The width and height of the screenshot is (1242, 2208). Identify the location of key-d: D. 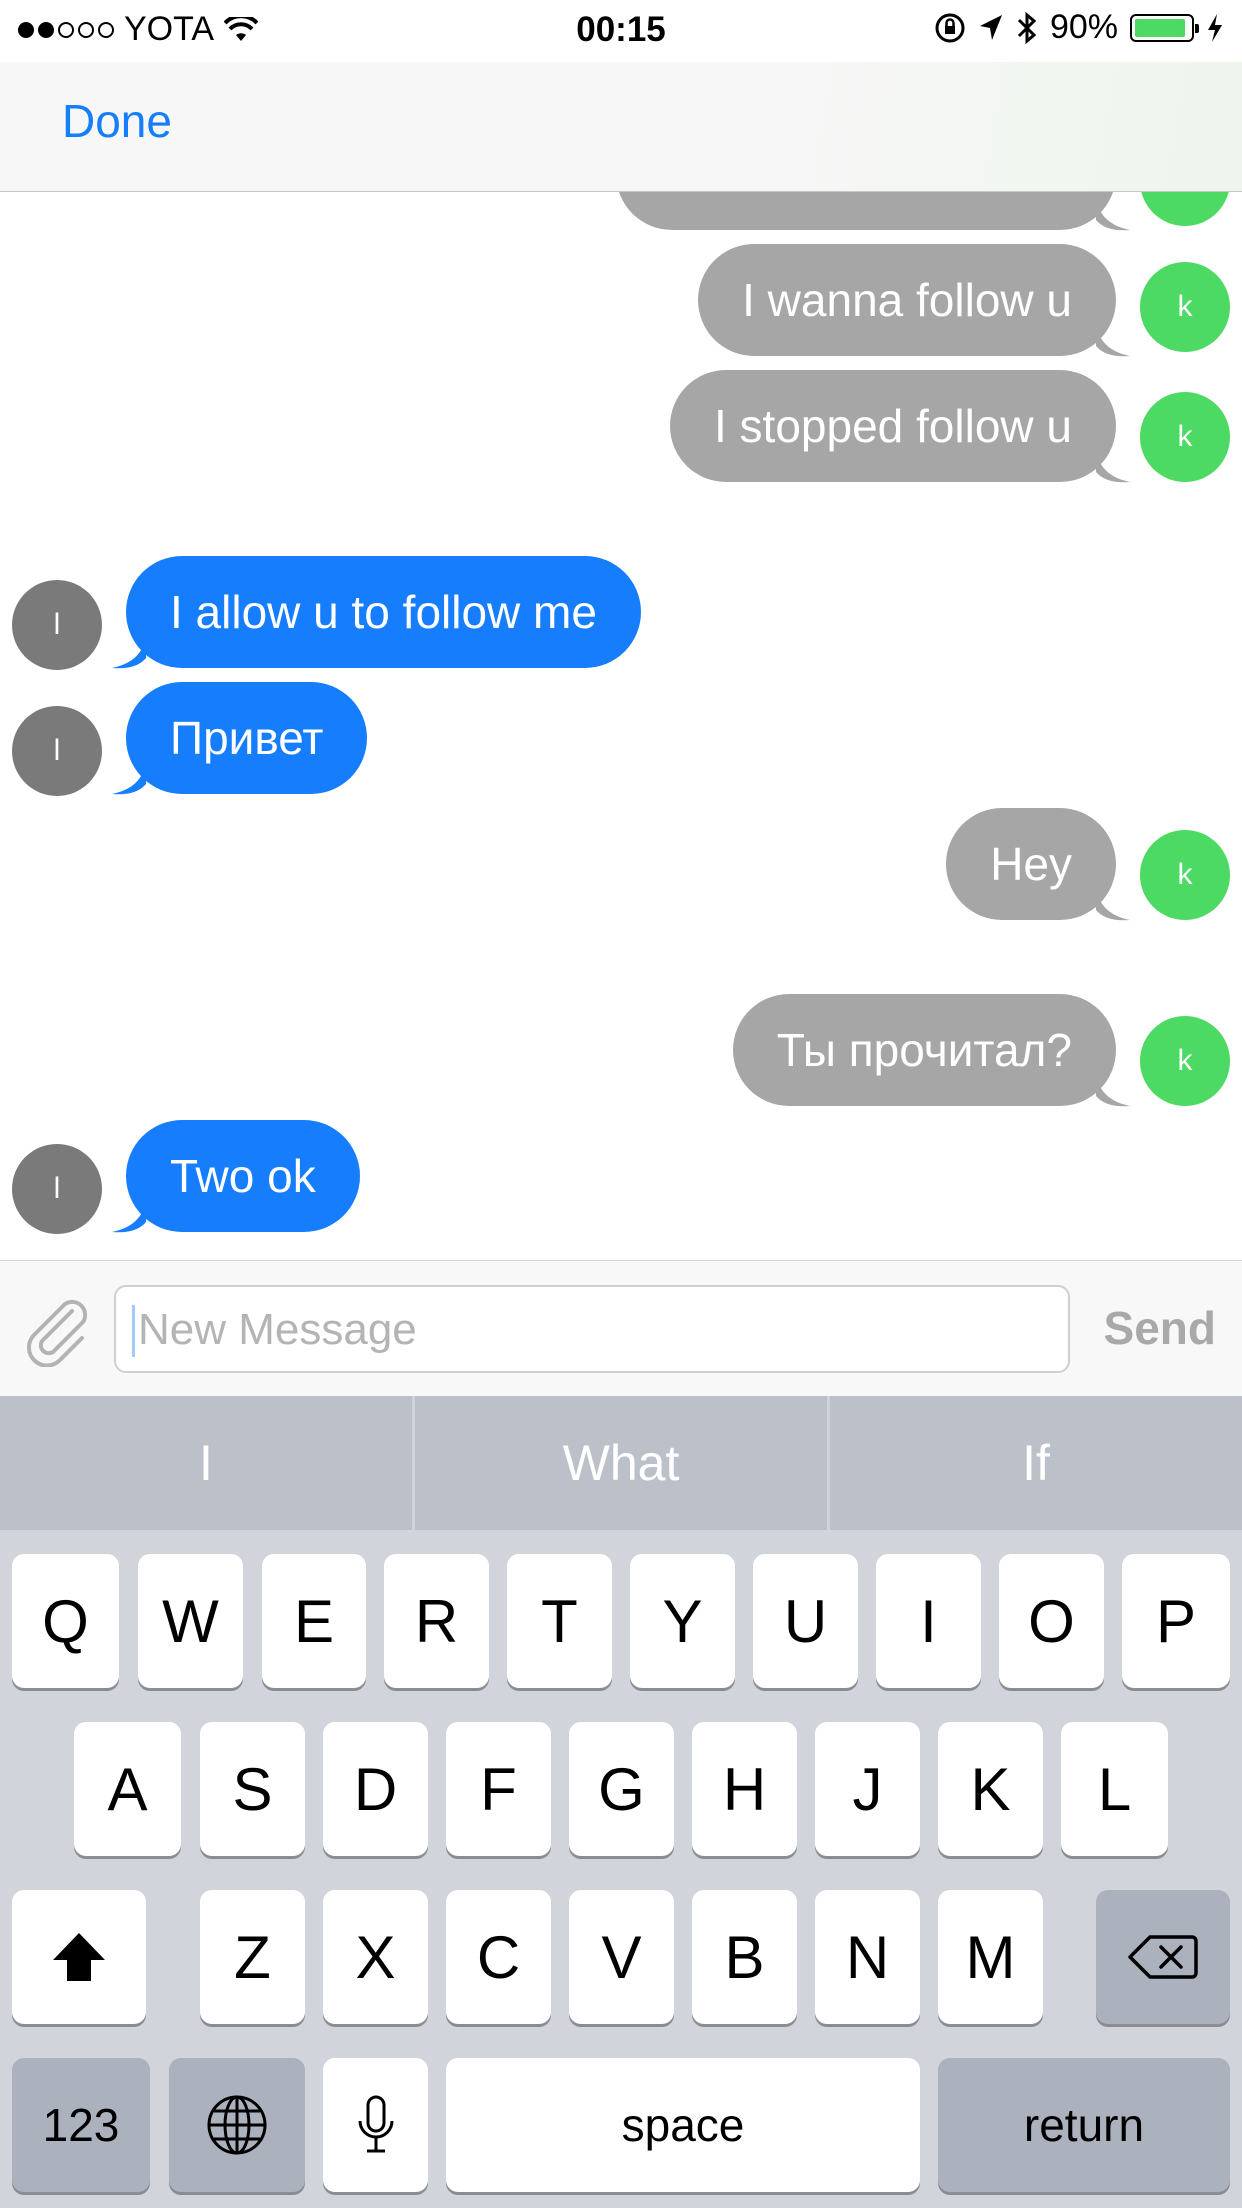
(375, 1789).